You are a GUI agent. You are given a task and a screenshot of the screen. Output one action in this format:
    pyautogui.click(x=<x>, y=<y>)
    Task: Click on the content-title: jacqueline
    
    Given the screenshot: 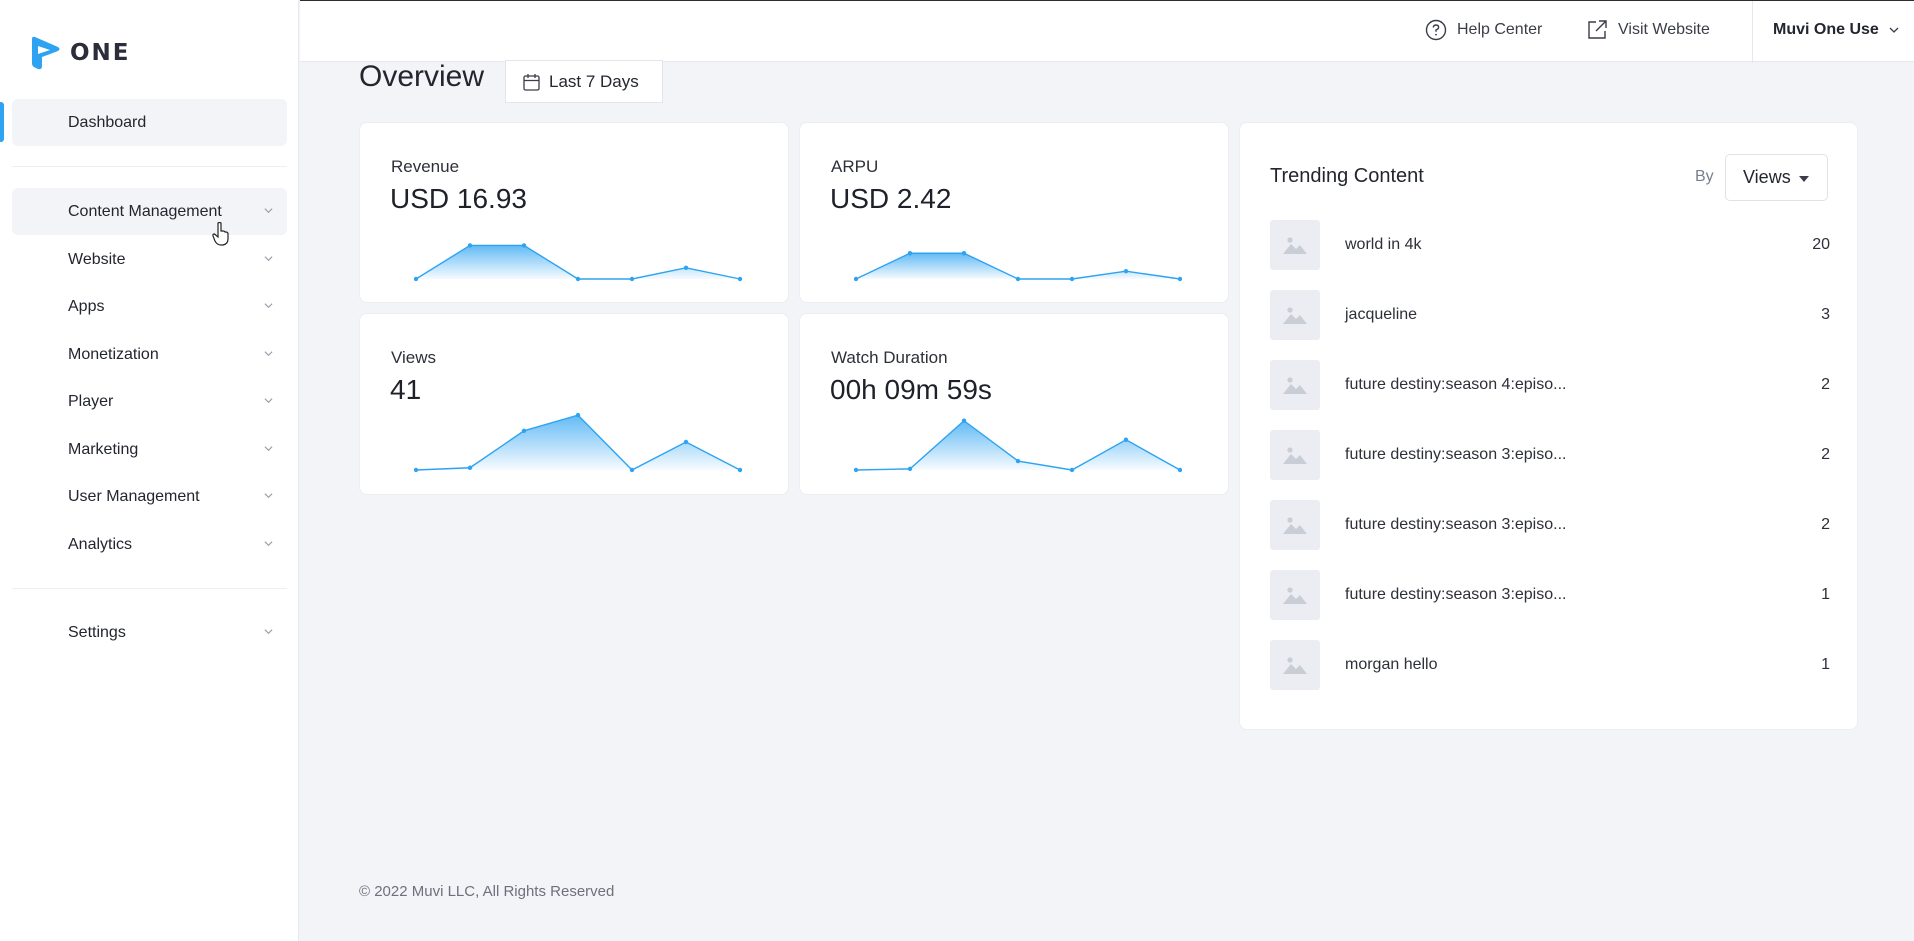 What is the action you would take?
    pyautogui.click(x=1381, y=314)
    